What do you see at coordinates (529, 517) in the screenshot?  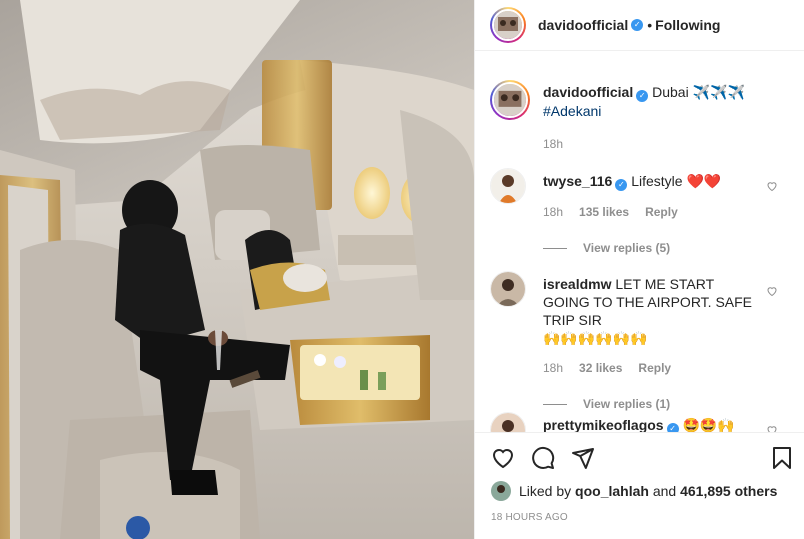 I see `post-timestamp: 18 HOURS AGO` at bounding box center [529, 517].